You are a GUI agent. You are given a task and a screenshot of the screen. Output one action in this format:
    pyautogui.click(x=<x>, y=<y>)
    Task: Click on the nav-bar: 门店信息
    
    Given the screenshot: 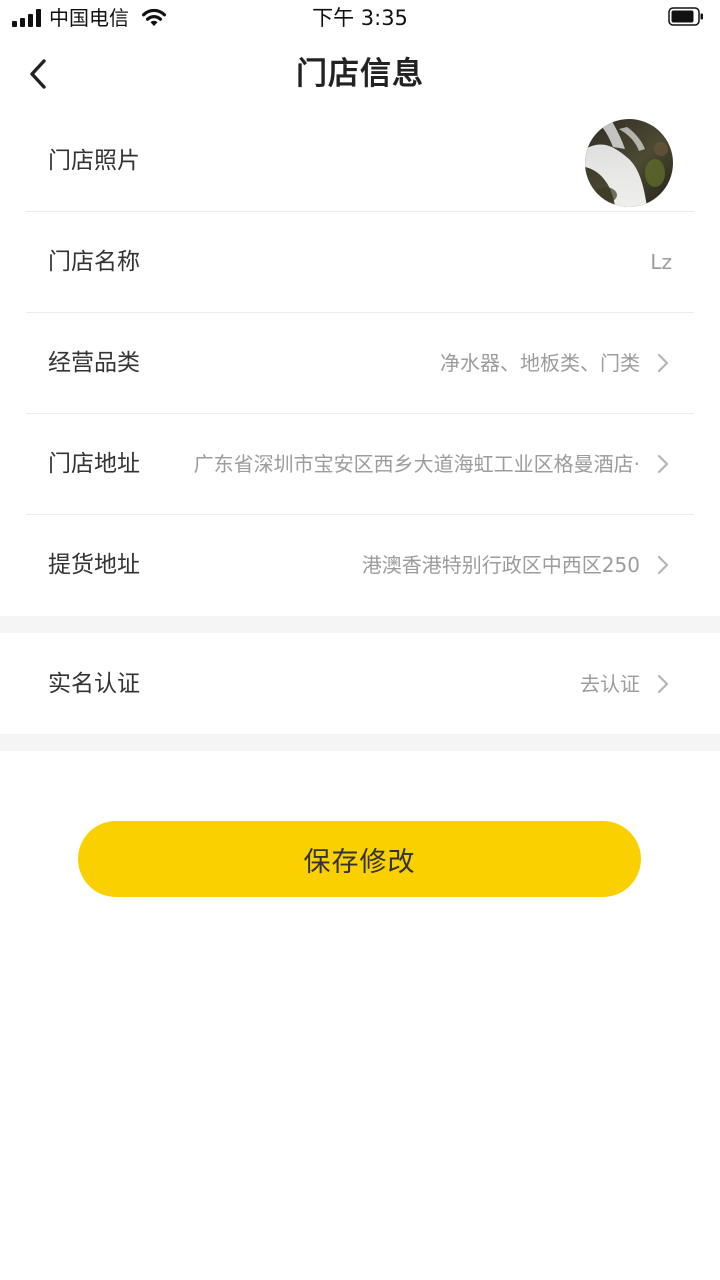 What is the action you would take?
    pyautogui.click(x=360, y=74)
    